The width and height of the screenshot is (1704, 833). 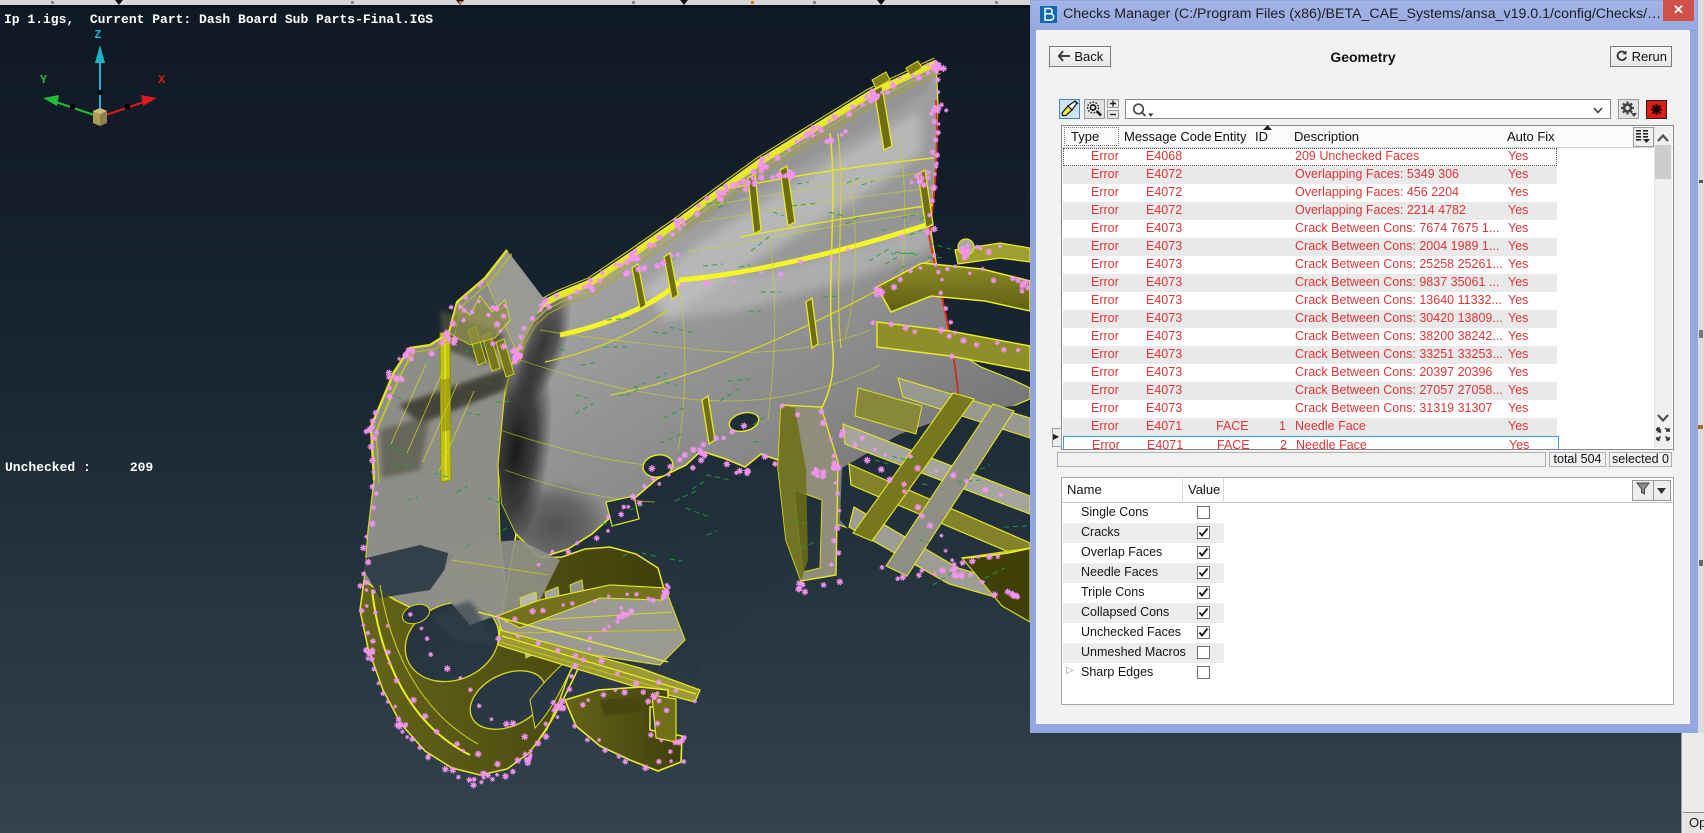 I want to click on svg-text: X, so click(x=162, y=80).